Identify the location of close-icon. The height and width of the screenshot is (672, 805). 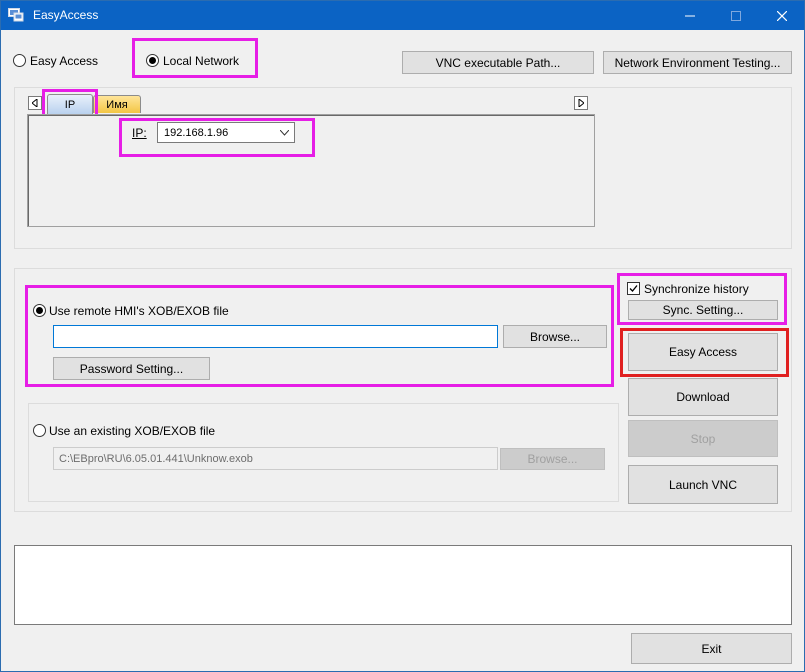
(782, 15).